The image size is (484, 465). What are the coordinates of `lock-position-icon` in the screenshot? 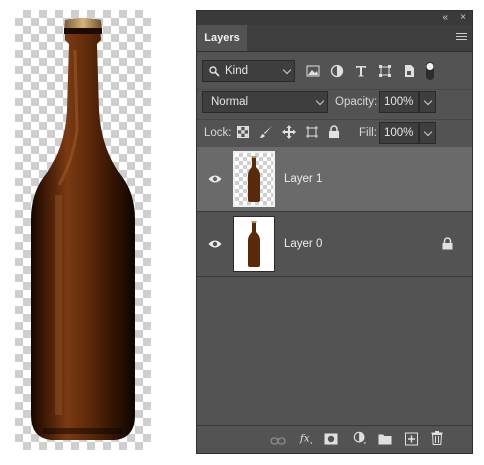 It's located at (289, 132).